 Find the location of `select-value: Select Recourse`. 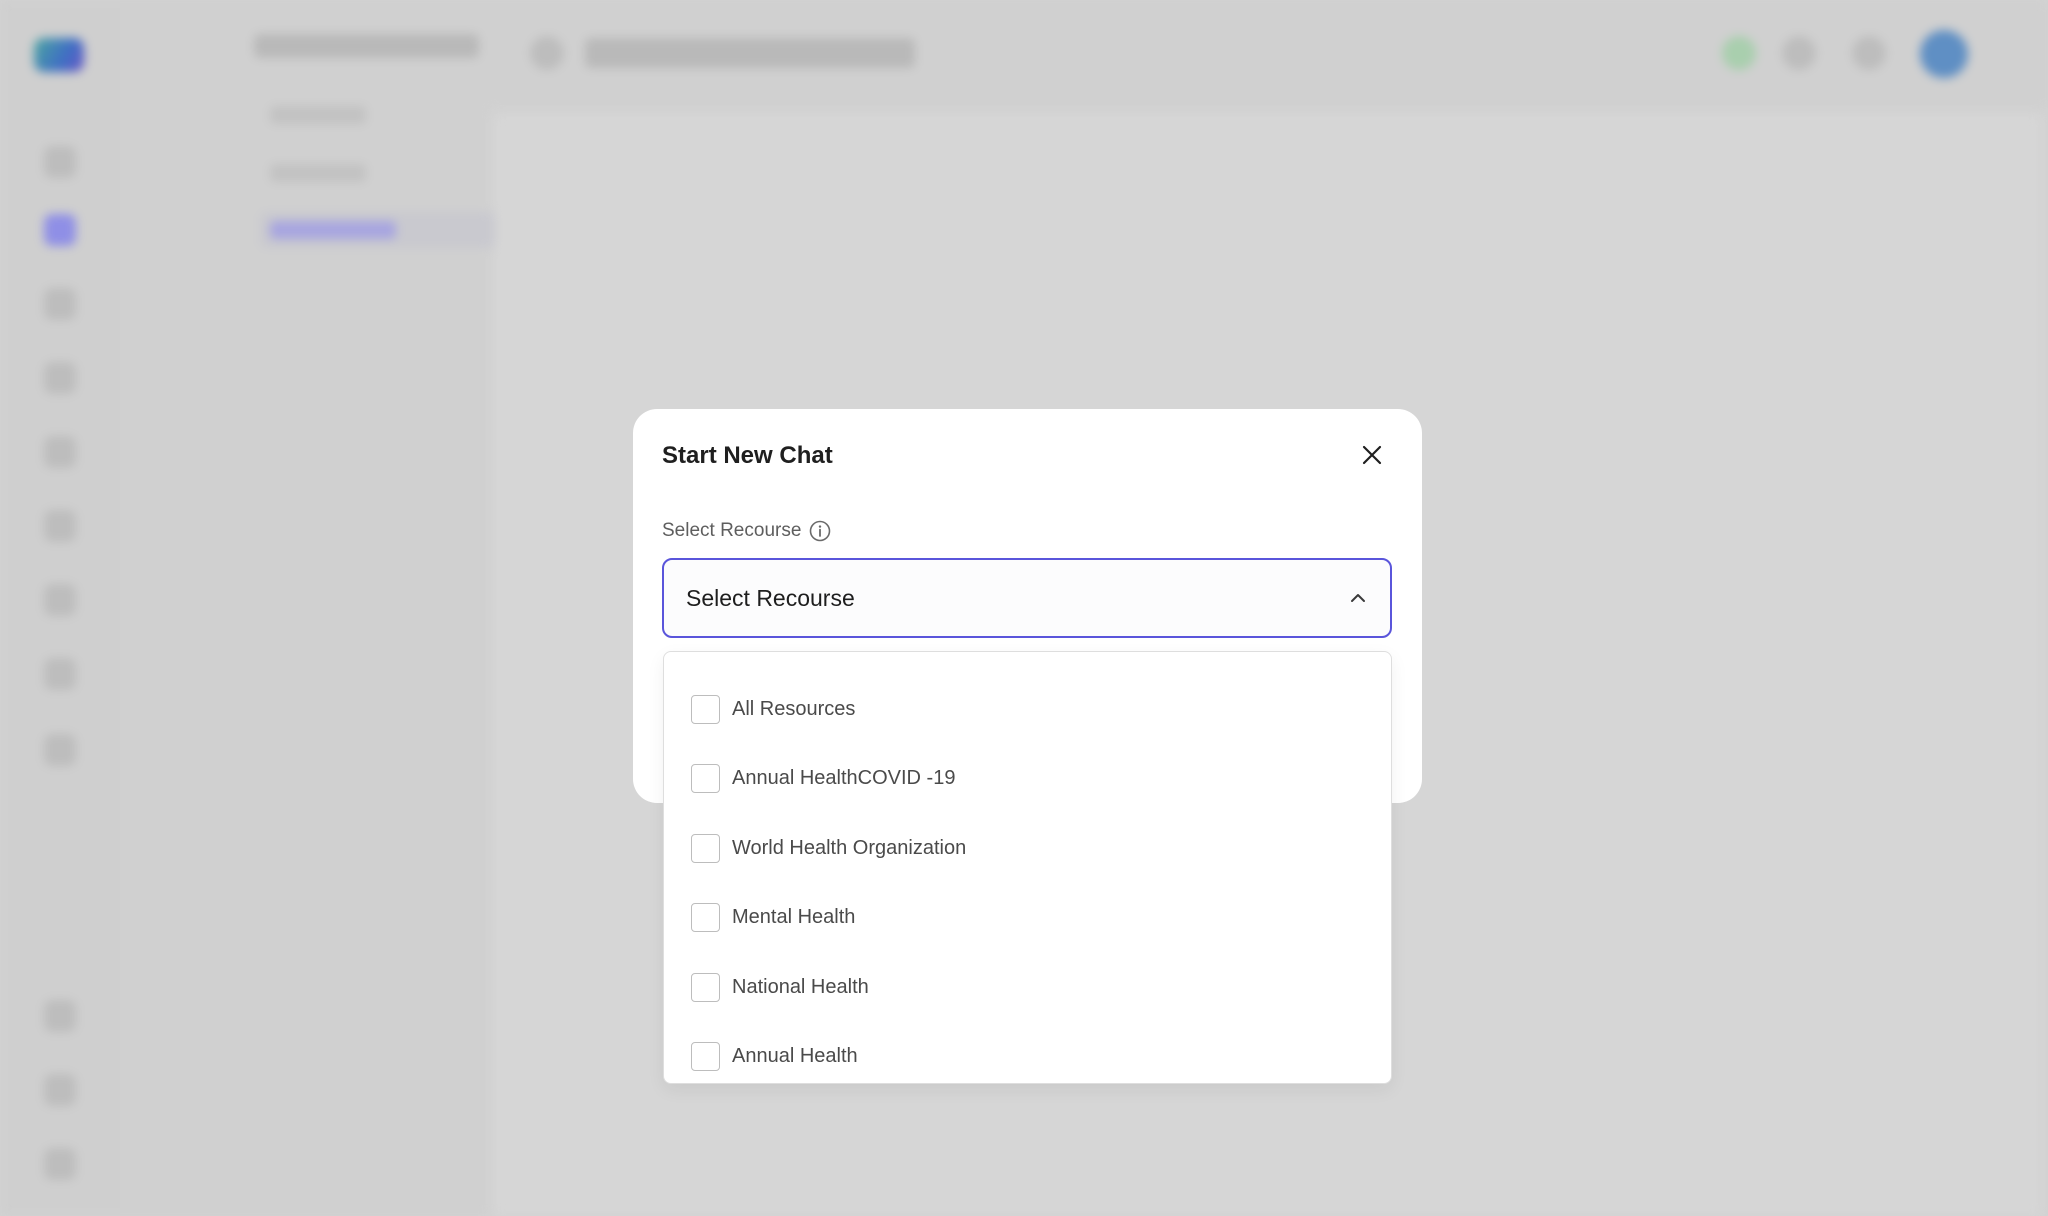

select-value: Select Recourse is located at coordinates (770, 597).